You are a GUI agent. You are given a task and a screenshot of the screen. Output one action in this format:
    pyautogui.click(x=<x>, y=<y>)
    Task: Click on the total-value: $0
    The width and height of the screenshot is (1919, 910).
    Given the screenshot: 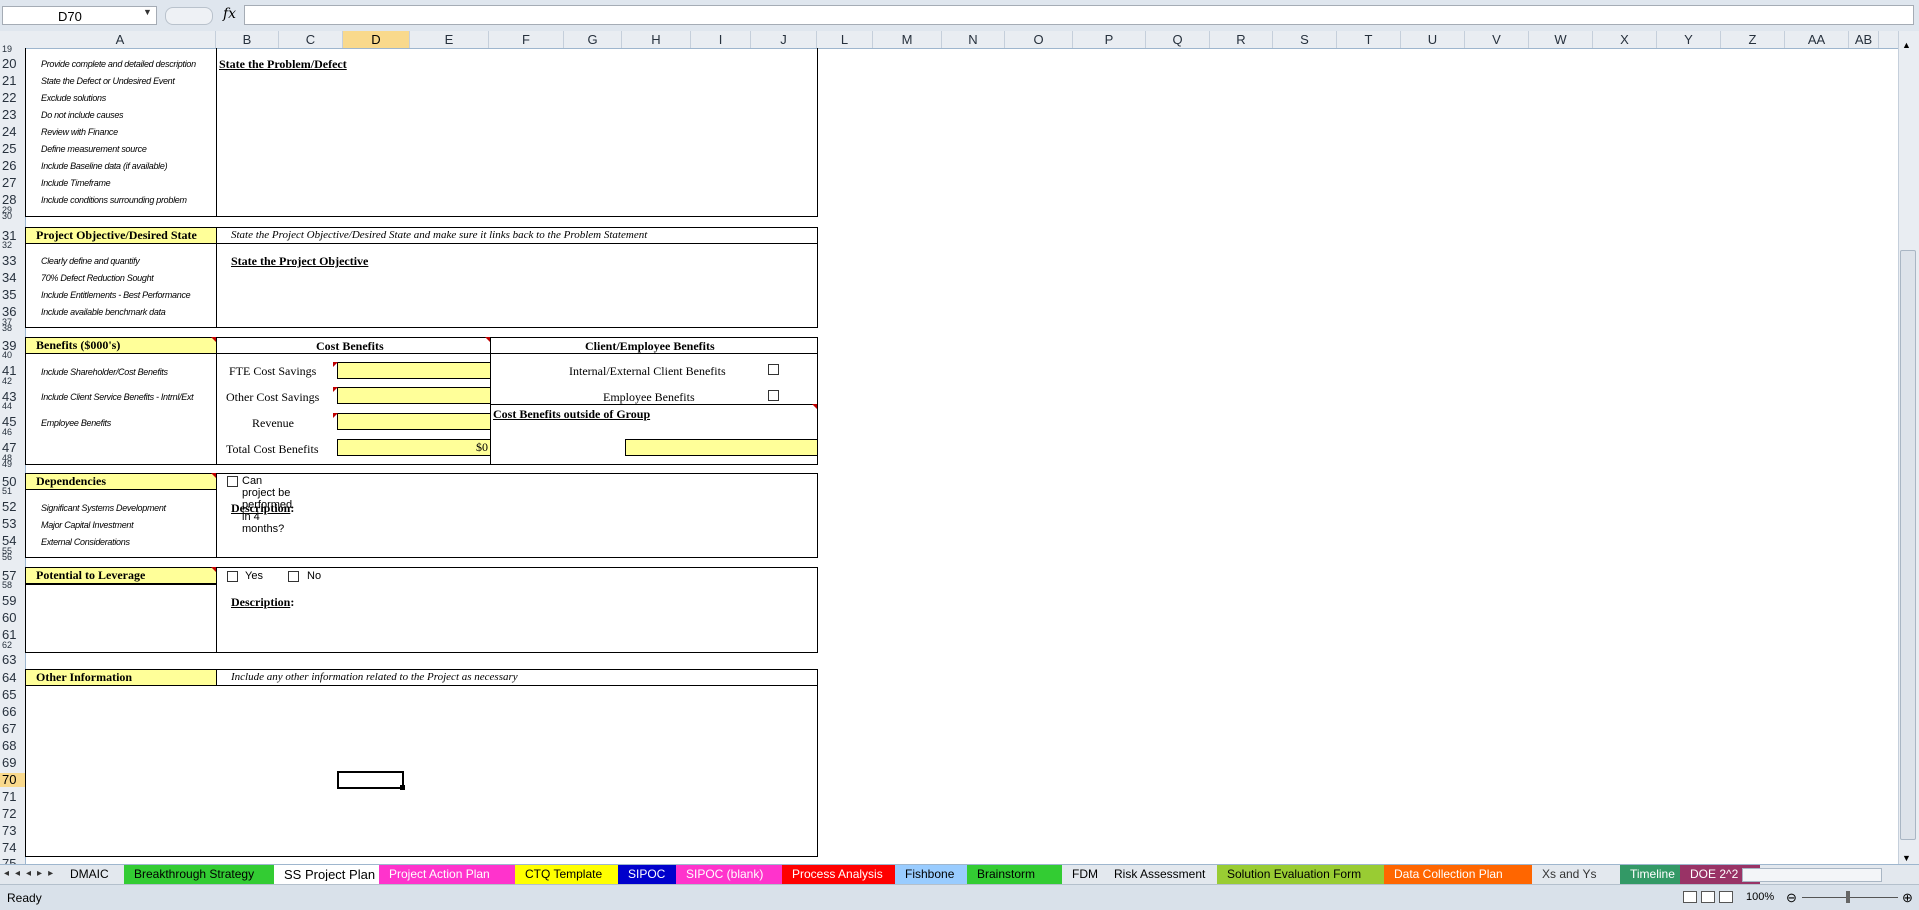 What is the action you would take?
    pyautogui.click(x=414, y=447)
    